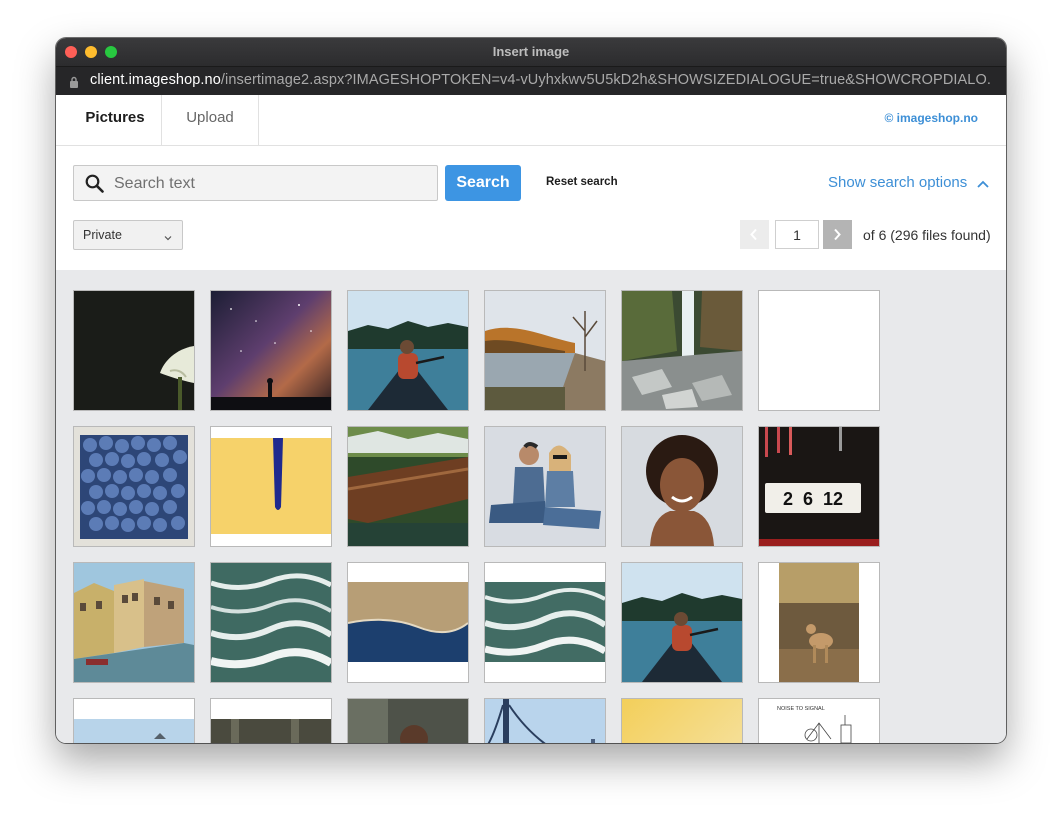 Image resolution: width=1062 pixels, height=818 pixels. I want to click on thumbnail-blank, so click(819, 350).